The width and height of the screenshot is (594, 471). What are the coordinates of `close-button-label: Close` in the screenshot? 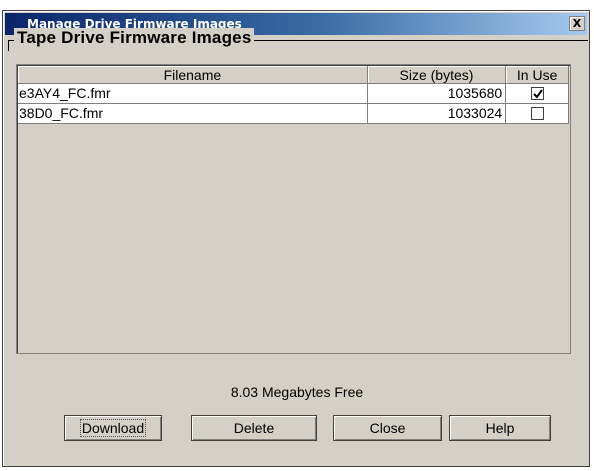 It's located at (387, 428).